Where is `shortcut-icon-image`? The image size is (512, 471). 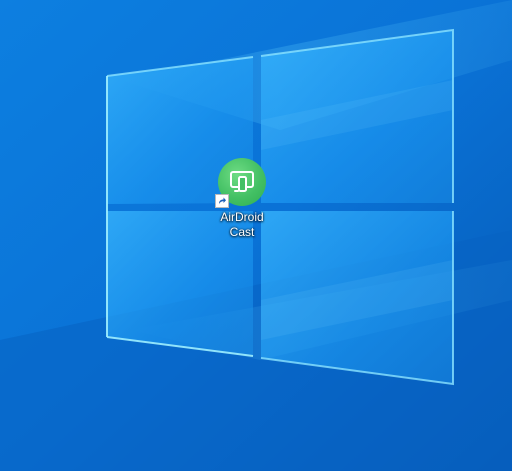 shortcut-icon-image is located at coordinates (240, 183).